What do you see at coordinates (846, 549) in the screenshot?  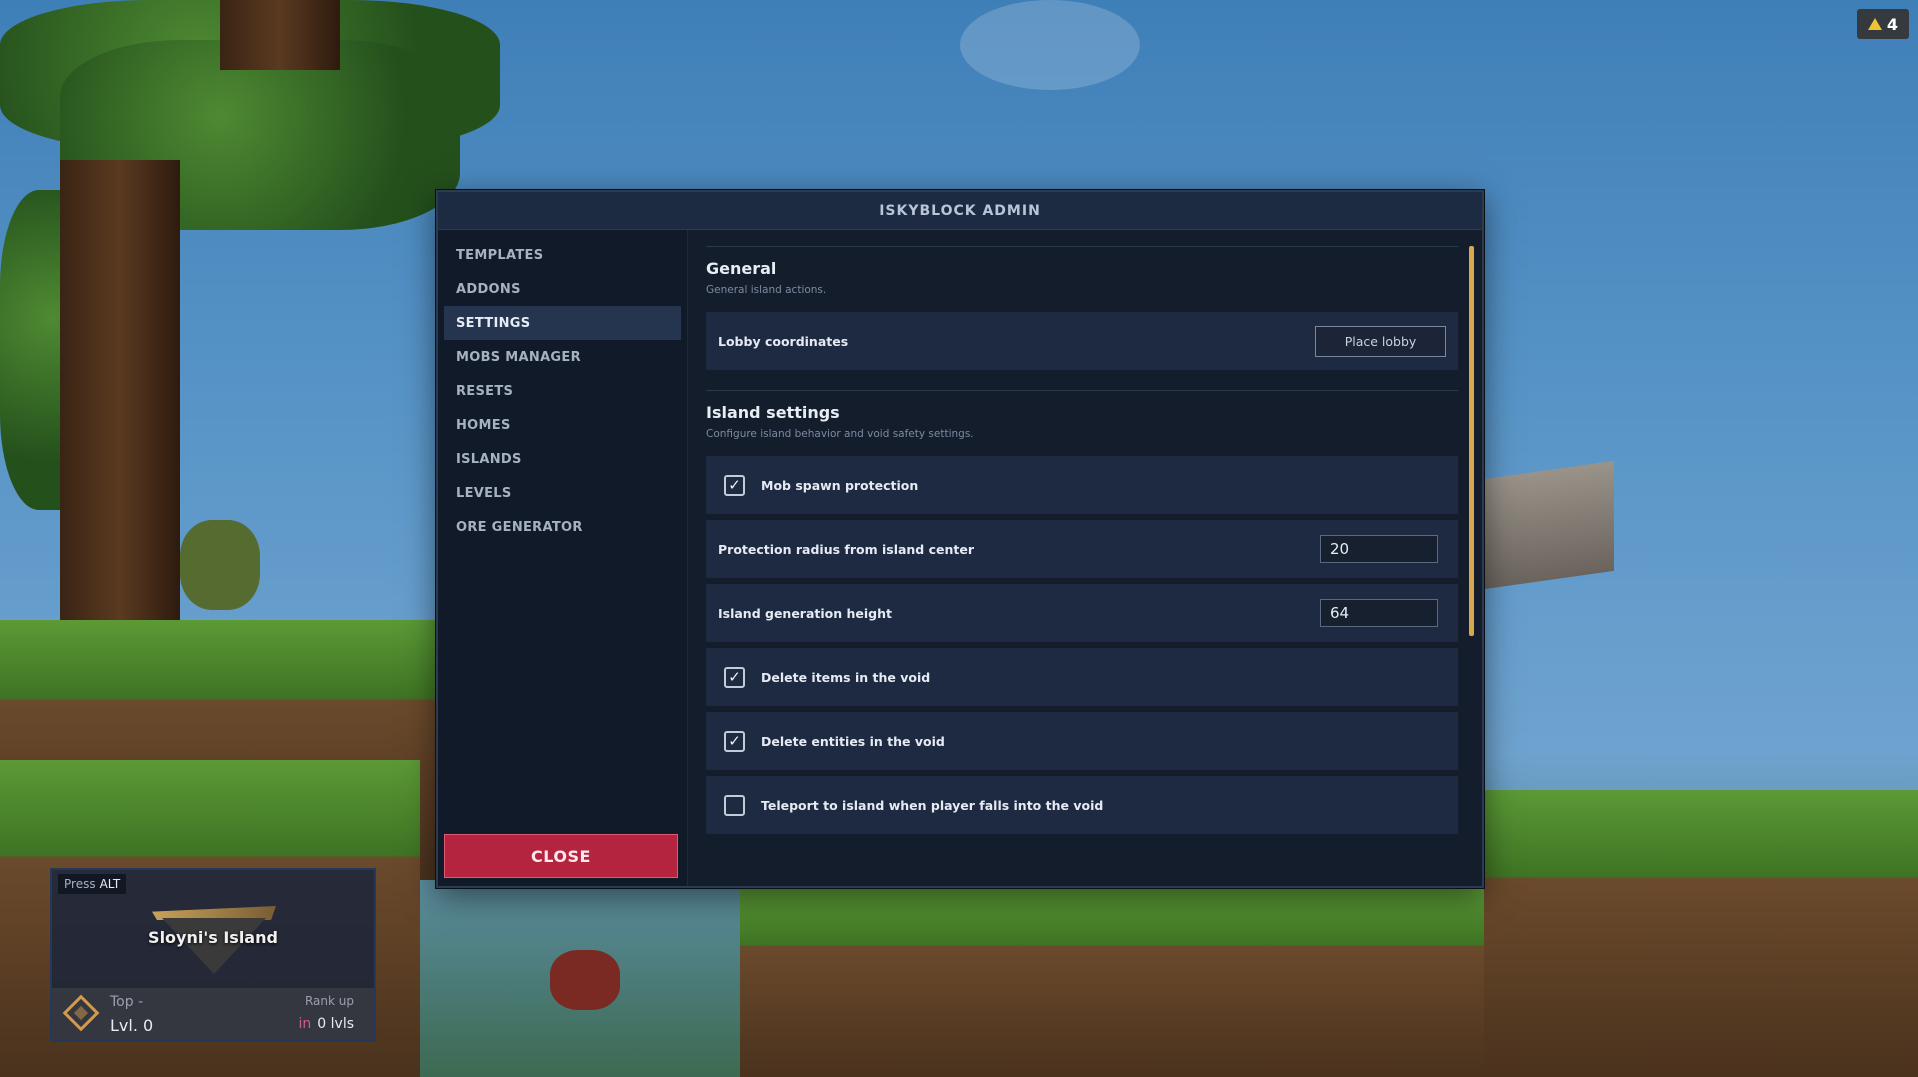 I see `protection-radius-label: Protection radius from island center` at bounding box center [846, 549].